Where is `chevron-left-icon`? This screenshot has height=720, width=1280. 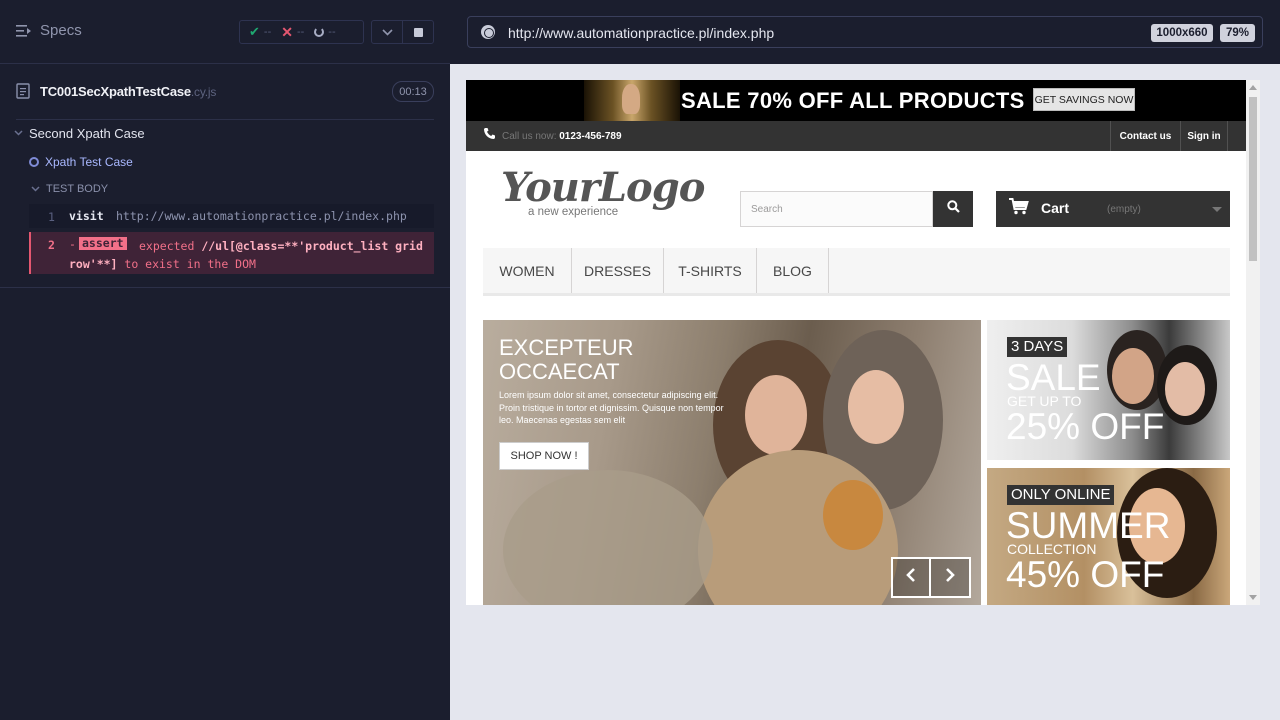
chevron-left-icon is located at coordinates (911, 577).